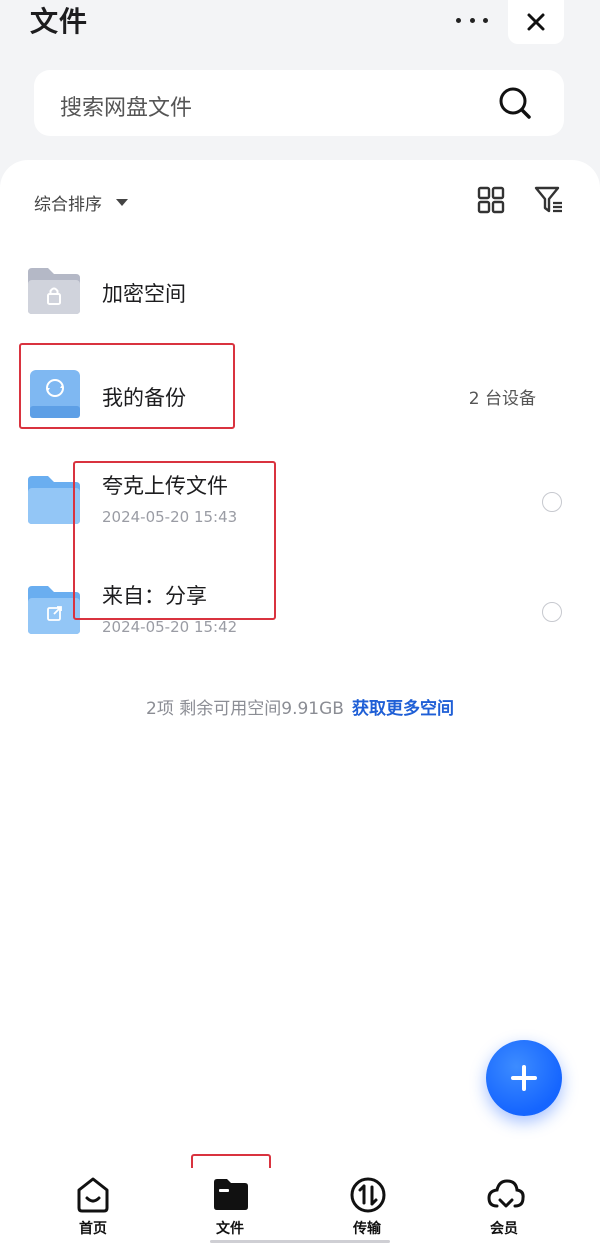 The width and height of the screenshot is (600, 1244). What do you see at coordinates (122, 202) in the screenshot?
I see `caret-down-icon` at bounding box center [122, 202].